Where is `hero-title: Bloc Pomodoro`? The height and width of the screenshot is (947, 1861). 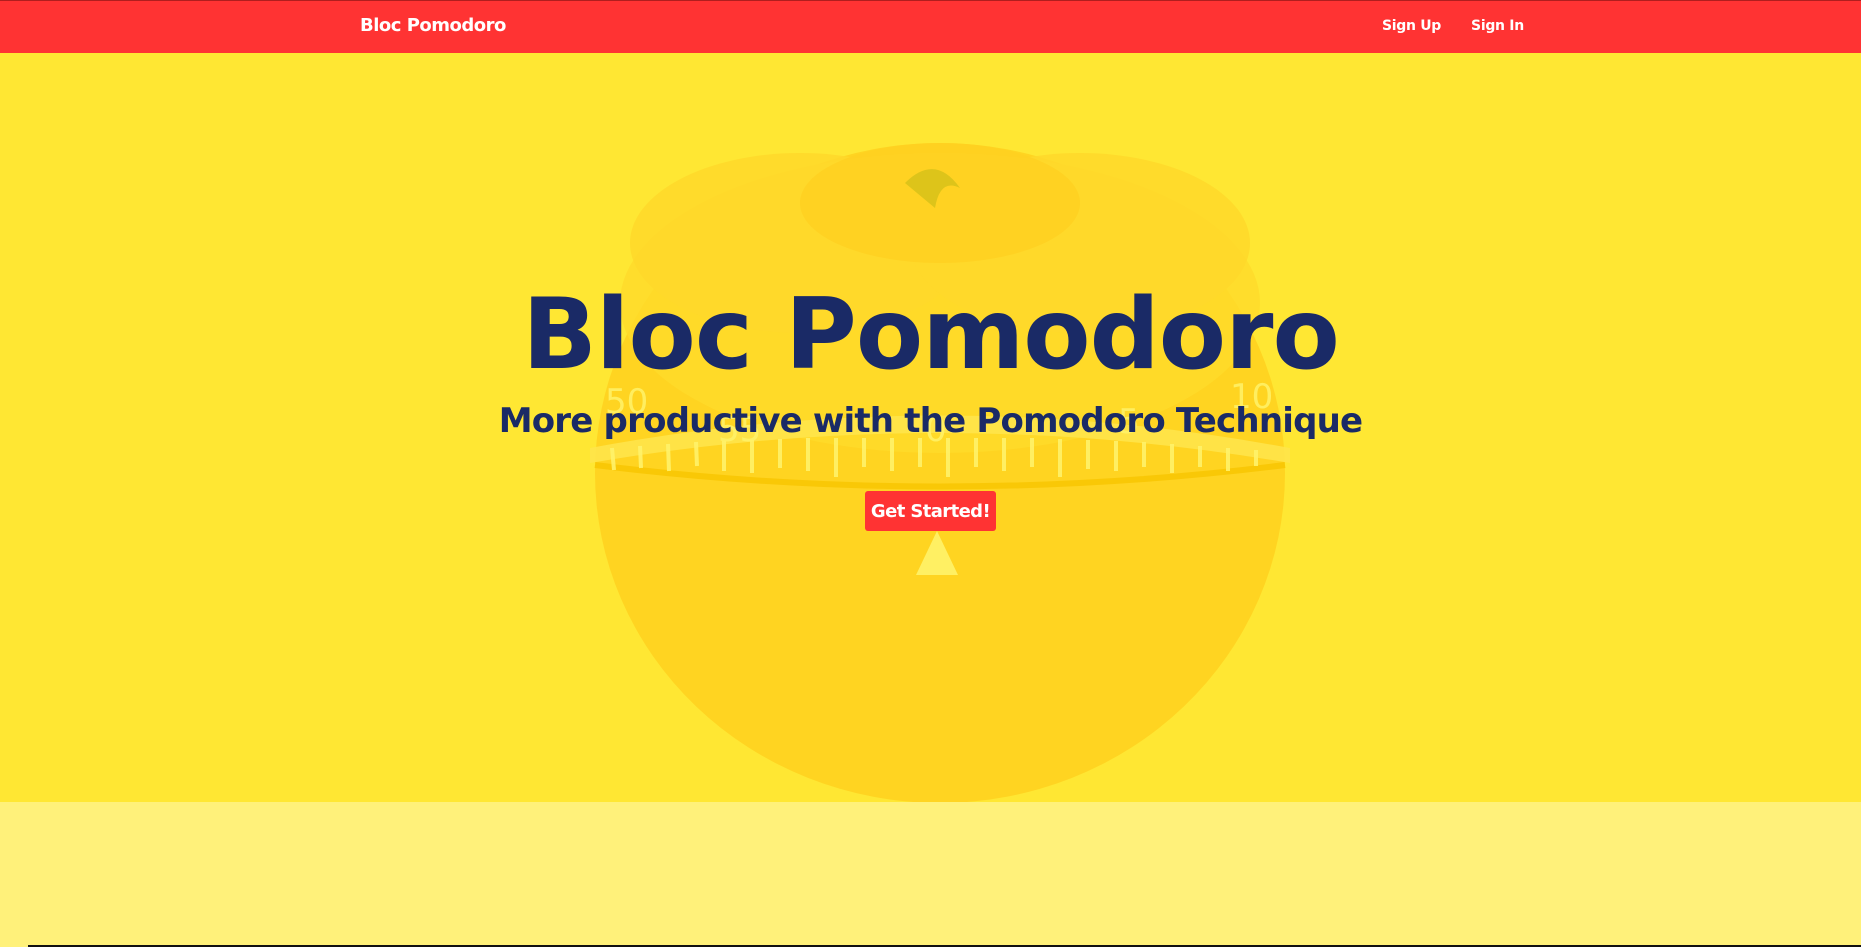
hero-title: Bloc Pomodoro is located at coordinates (931, 335).